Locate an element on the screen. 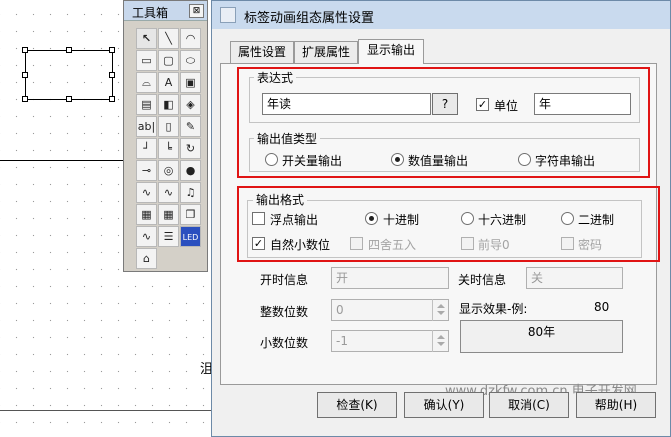  tab-display-output: 显示输出 is located at coordinates (391, 51).